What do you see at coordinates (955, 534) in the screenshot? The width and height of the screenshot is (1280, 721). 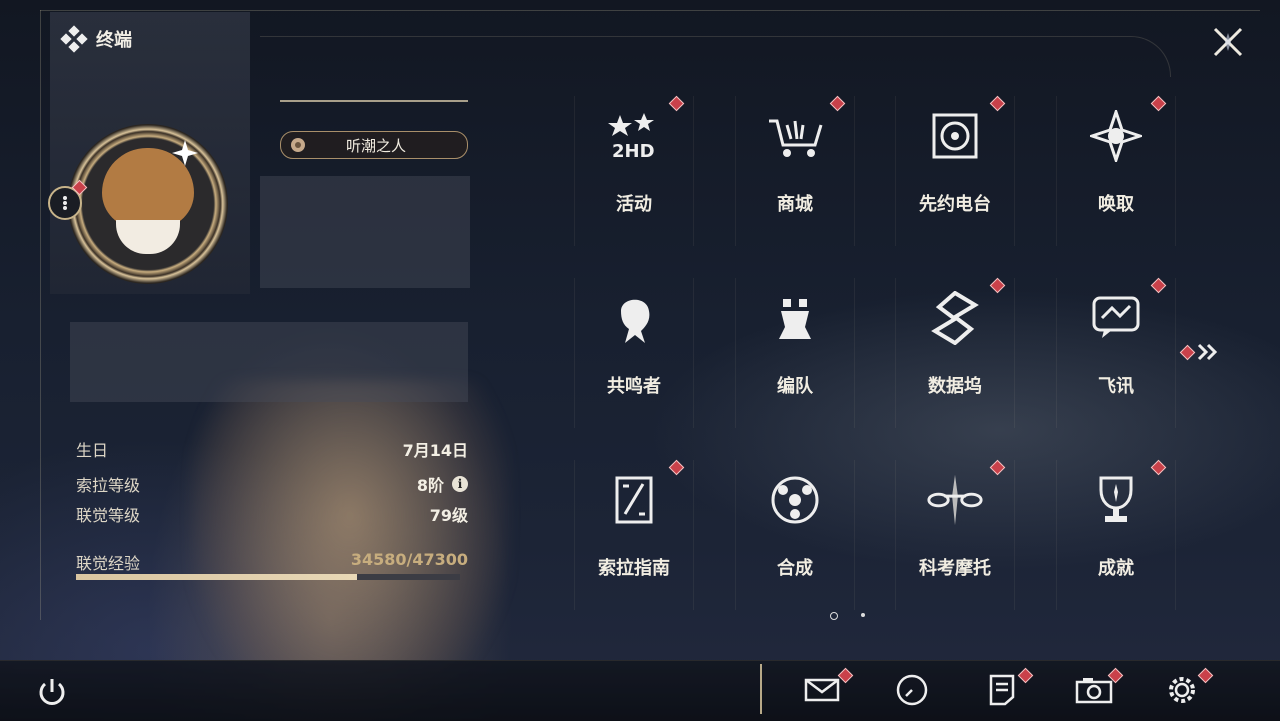 I see `menu-item-motorcycle: 科考摩托` at bounding box center [955, 534].